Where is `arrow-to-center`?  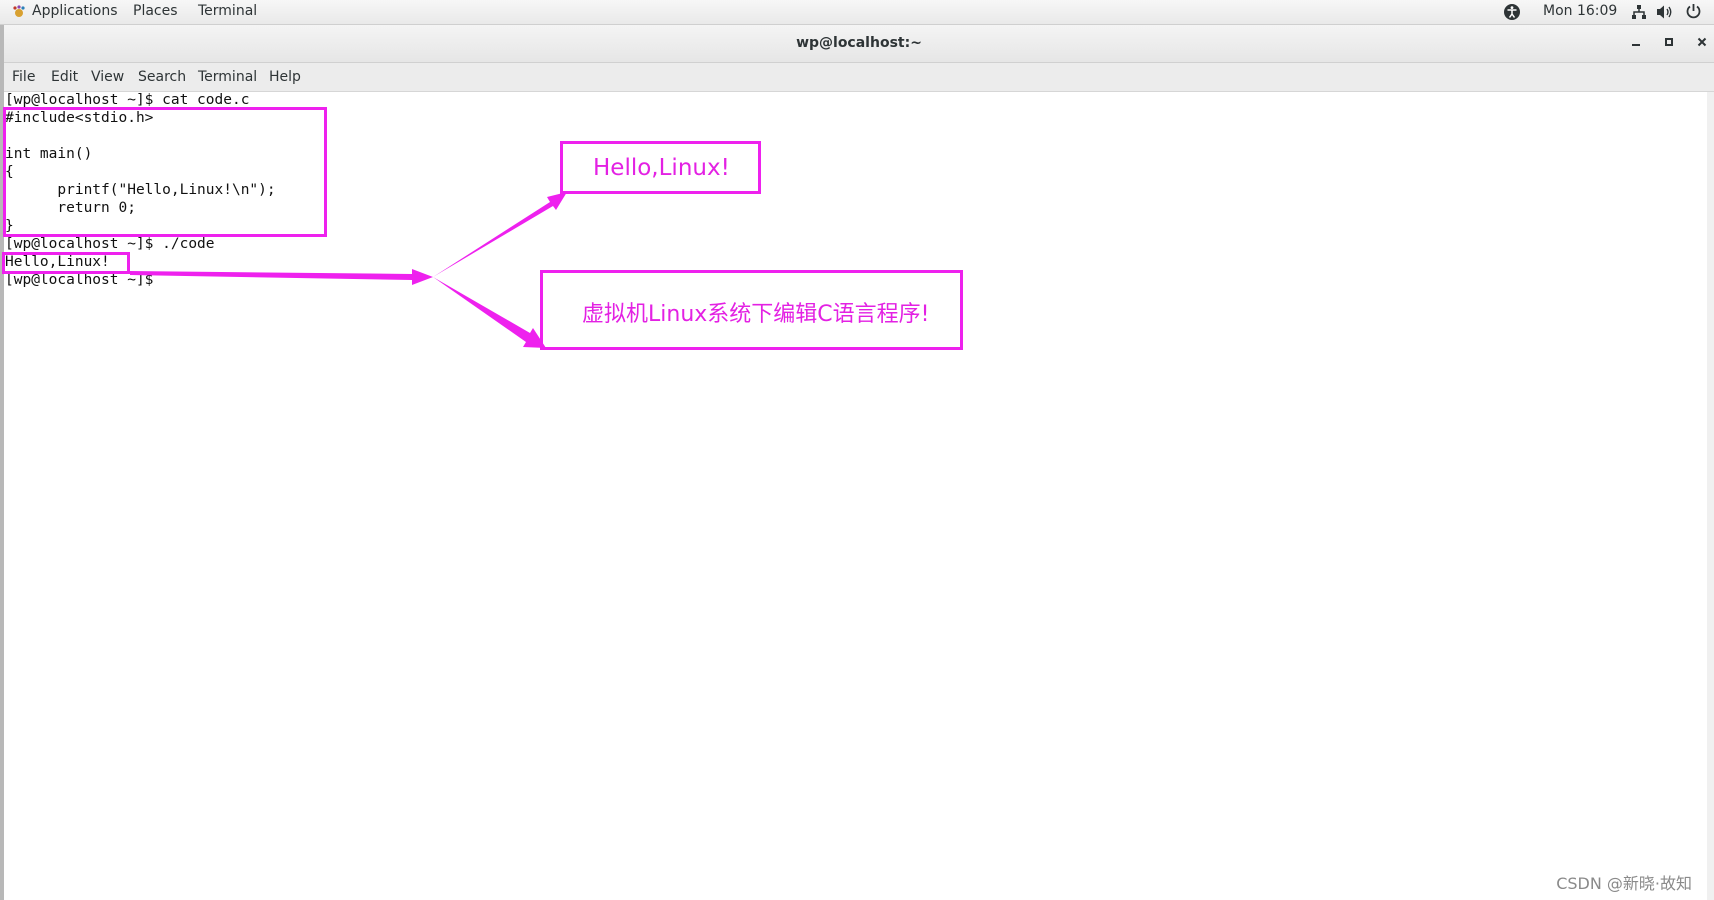 arrow-to-center is located at coordinates (281, 277).